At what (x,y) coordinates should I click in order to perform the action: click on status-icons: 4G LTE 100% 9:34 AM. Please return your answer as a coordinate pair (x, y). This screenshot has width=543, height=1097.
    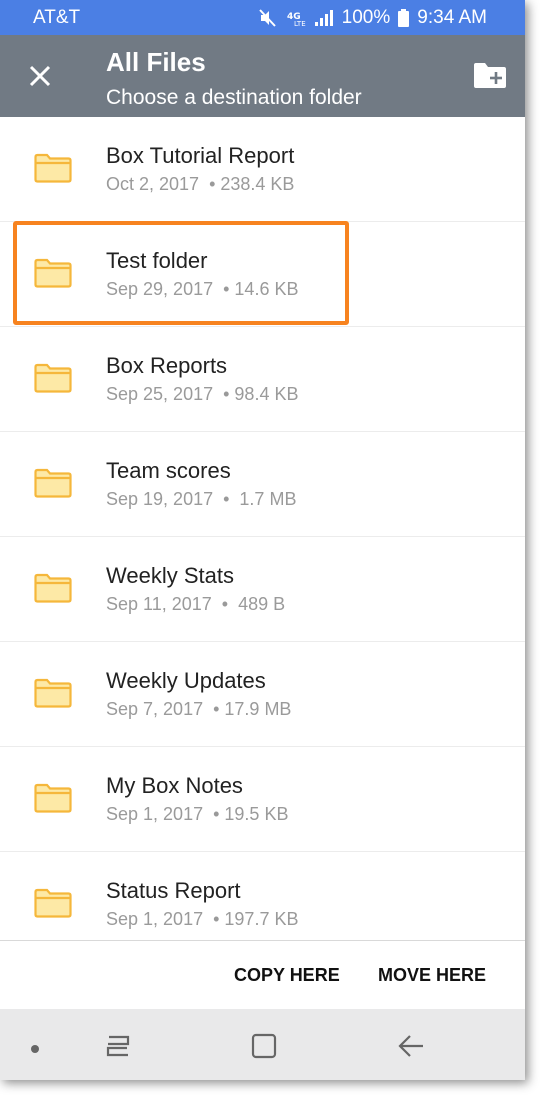
    Looking at the image, I should click on (372, 18).